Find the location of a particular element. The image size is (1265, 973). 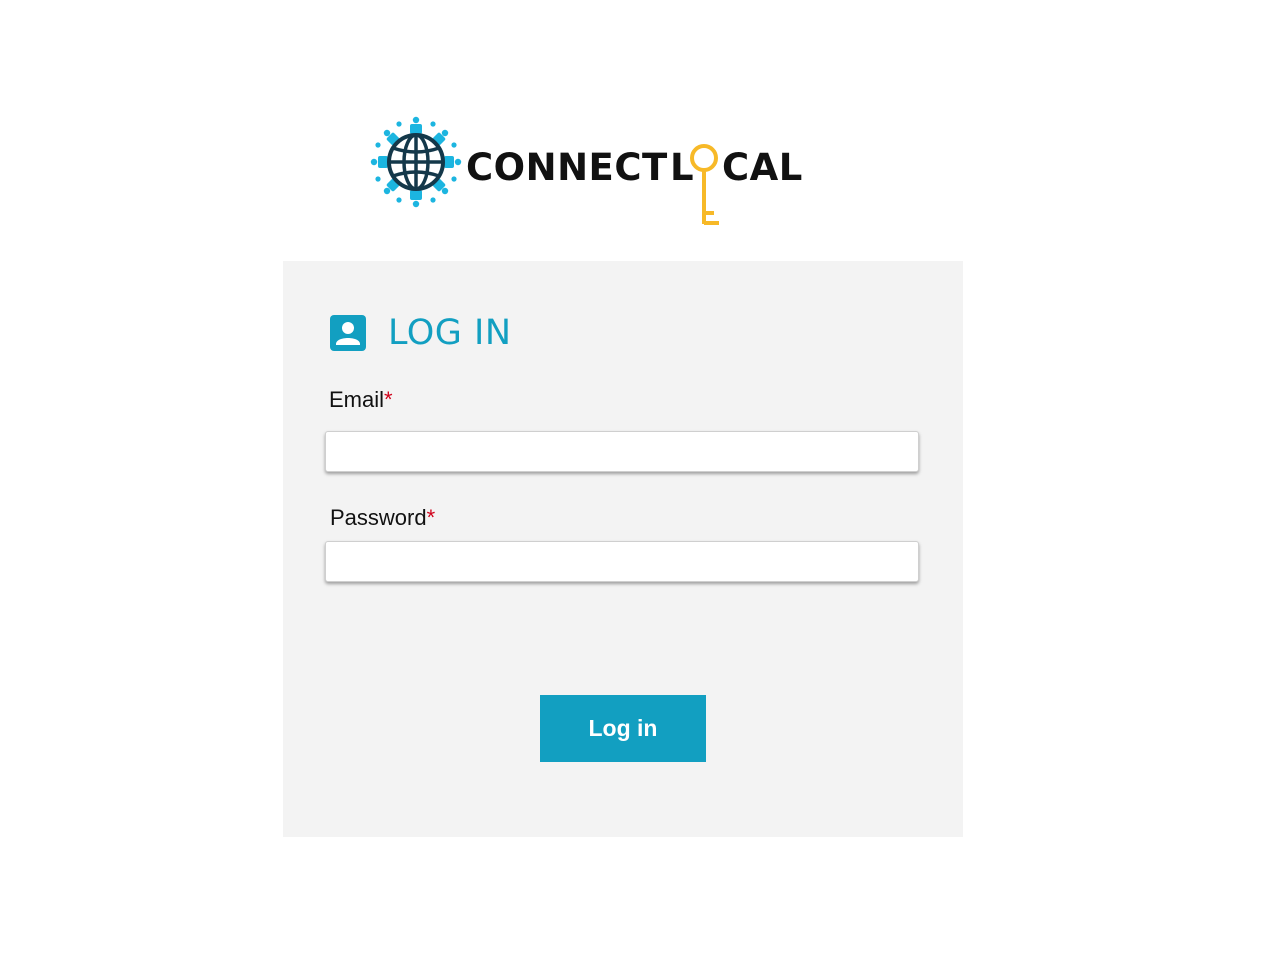

page-title: LOG IN is located at coordinates (450, 332).